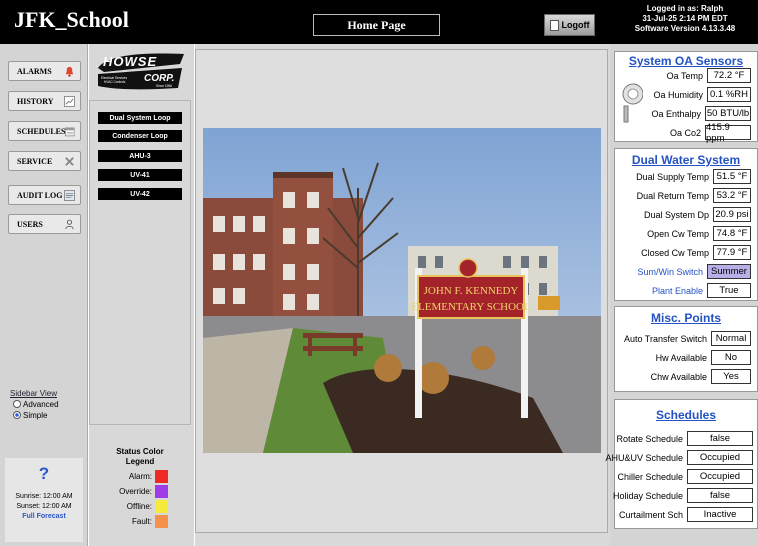  I want to click on software-version: Software Version 4.13.3.48, so click(685, 28).